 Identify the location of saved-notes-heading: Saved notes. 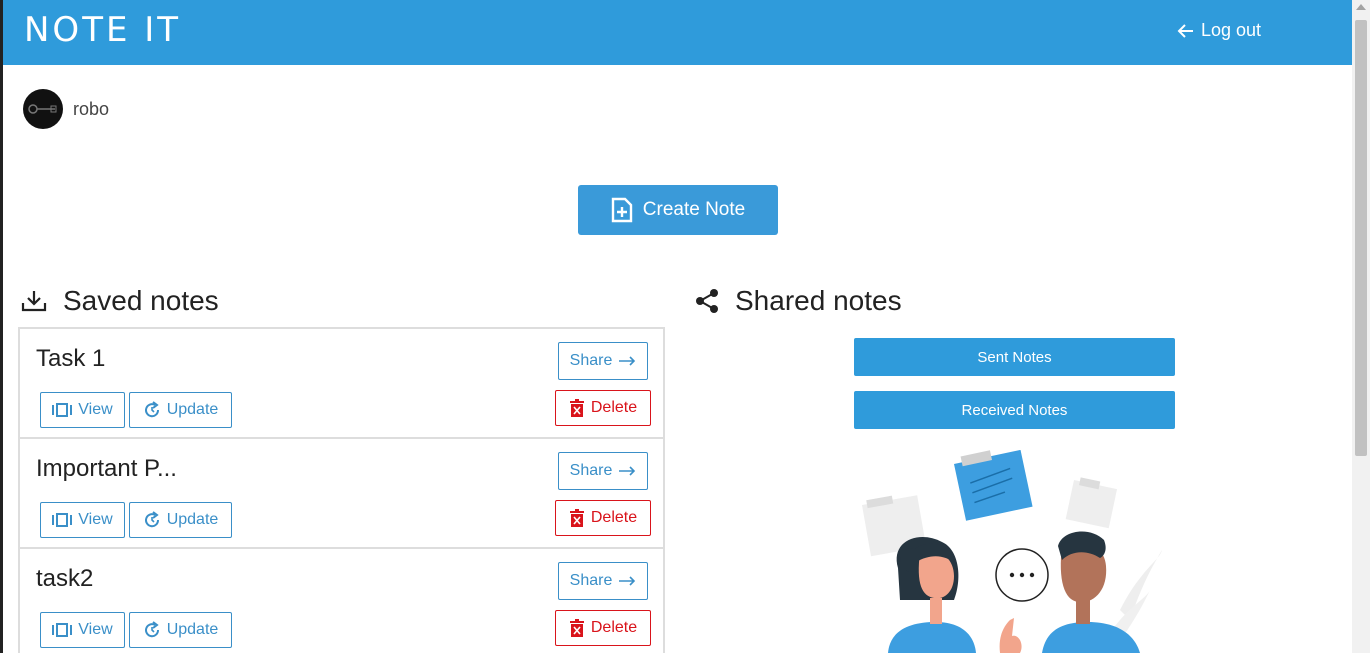
(120, 301).